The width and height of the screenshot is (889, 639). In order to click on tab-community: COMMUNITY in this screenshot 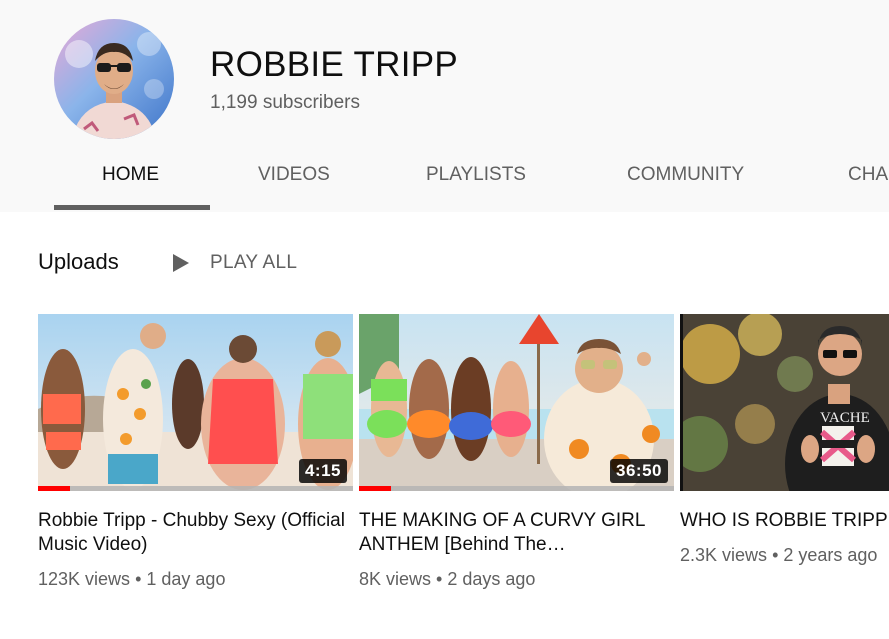, I will do `click(685, 175)`.